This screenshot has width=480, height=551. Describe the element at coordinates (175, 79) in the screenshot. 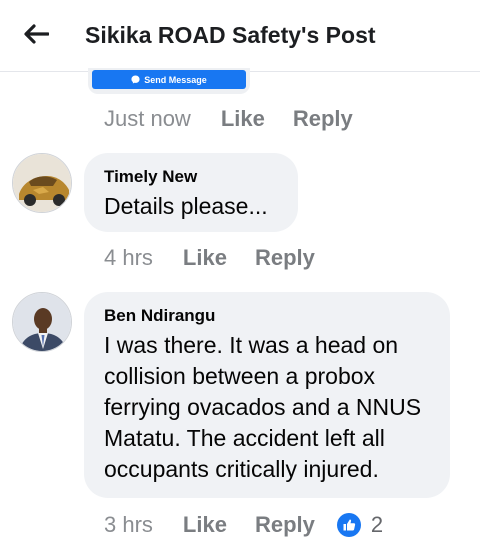

I see `send-message-label: Send Message` at that location.